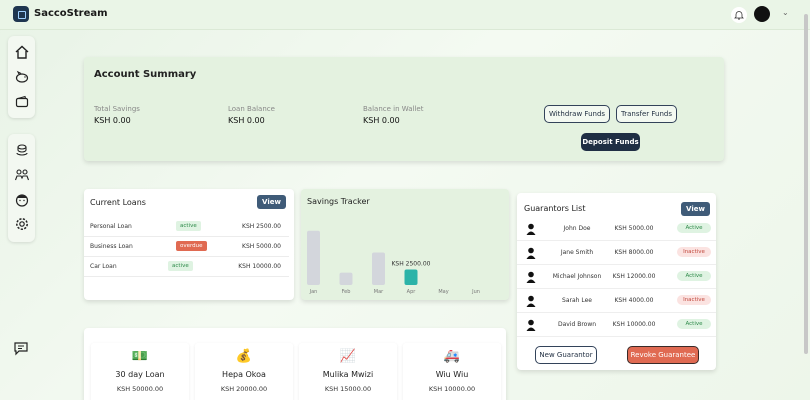 Image resolution: width=810 pixels, height=400 pixels. I want to click on guarantors-view-all-button: View All, so click(695, 214).